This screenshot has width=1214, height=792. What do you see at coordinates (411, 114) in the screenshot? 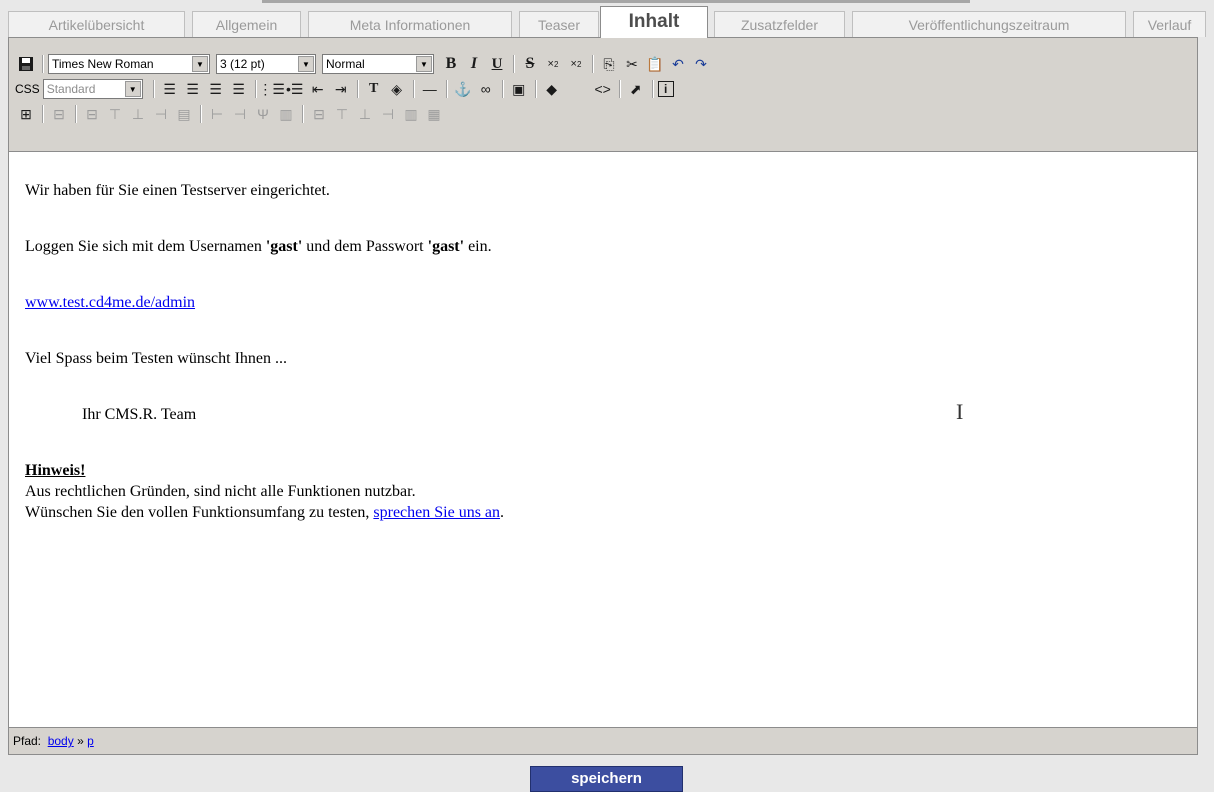
I see `split-cell-icon: ▥` at bounding box center [411, 114].